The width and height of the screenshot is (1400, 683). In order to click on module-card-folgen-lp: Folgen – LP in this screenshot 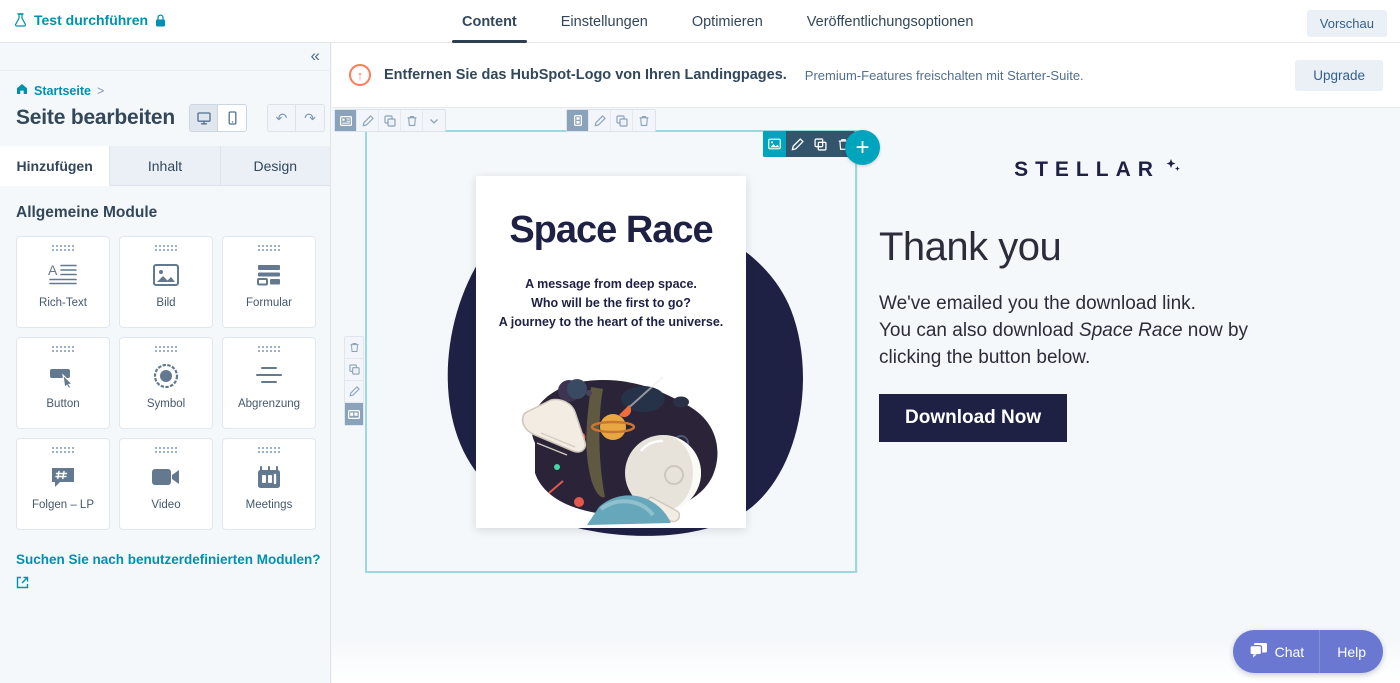, I will do `click(63, 484)`.